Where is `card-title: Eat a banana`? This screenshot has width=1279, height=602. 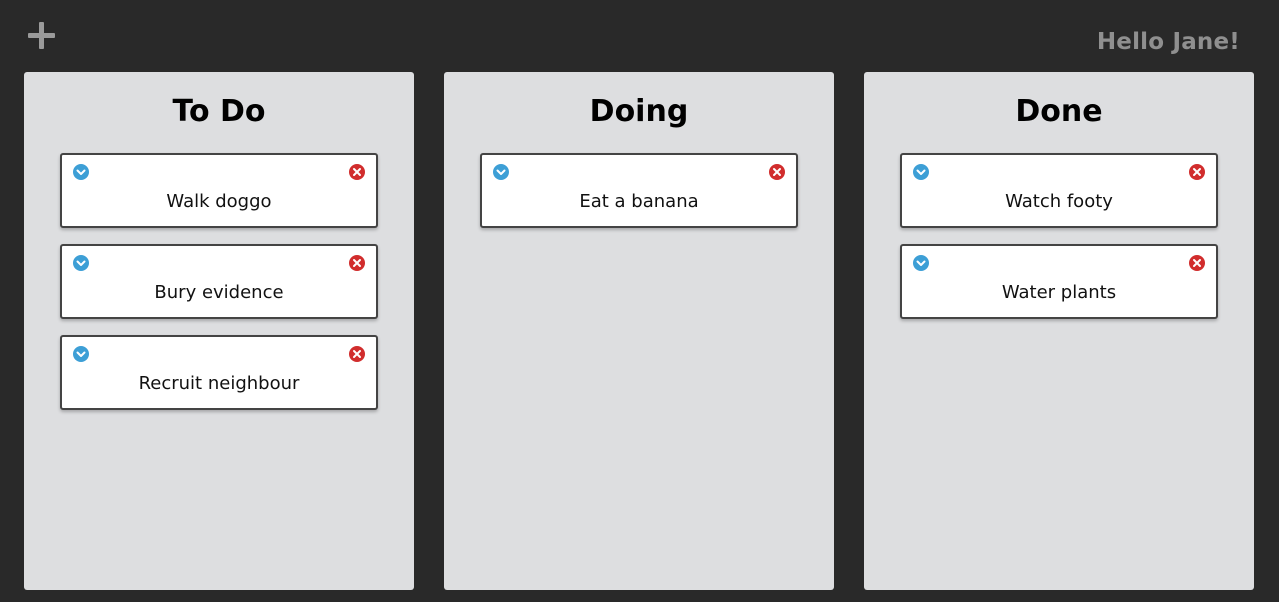
card-title: Eat a banana is located at coordinates (639, 201).